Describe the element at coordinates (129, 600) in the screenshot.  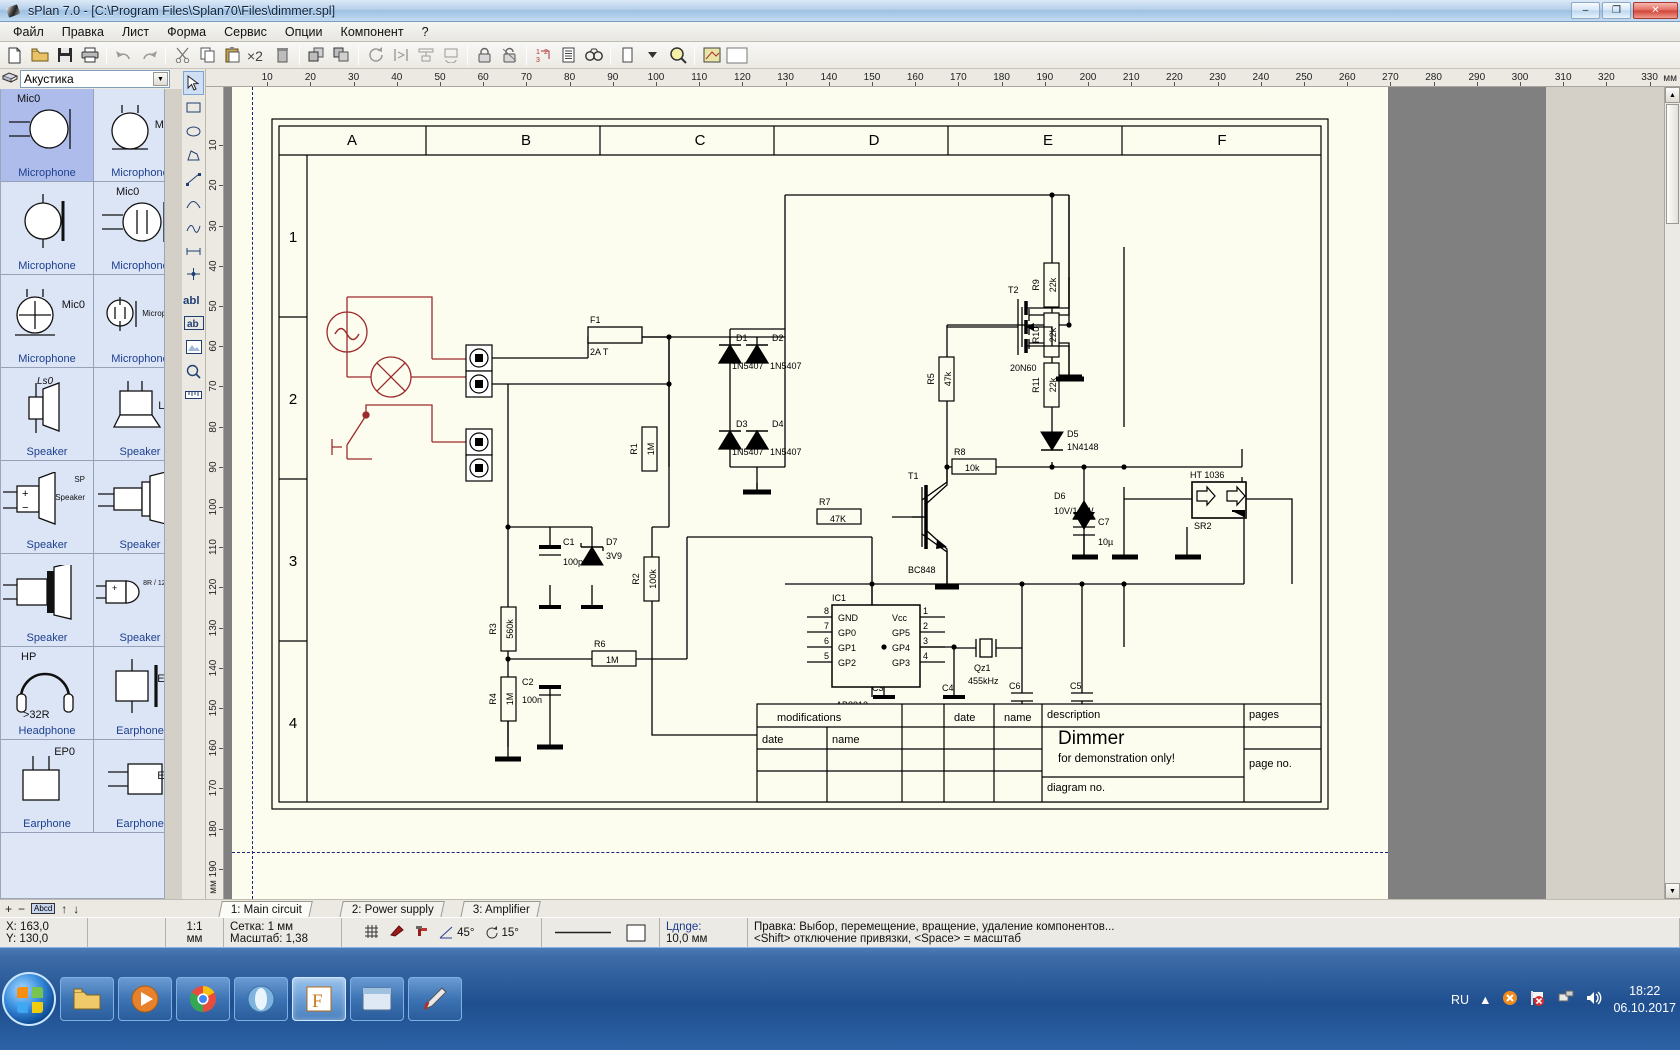
I see `library-cell-11: SP8R / 1200Hz + Speaker` at that location.